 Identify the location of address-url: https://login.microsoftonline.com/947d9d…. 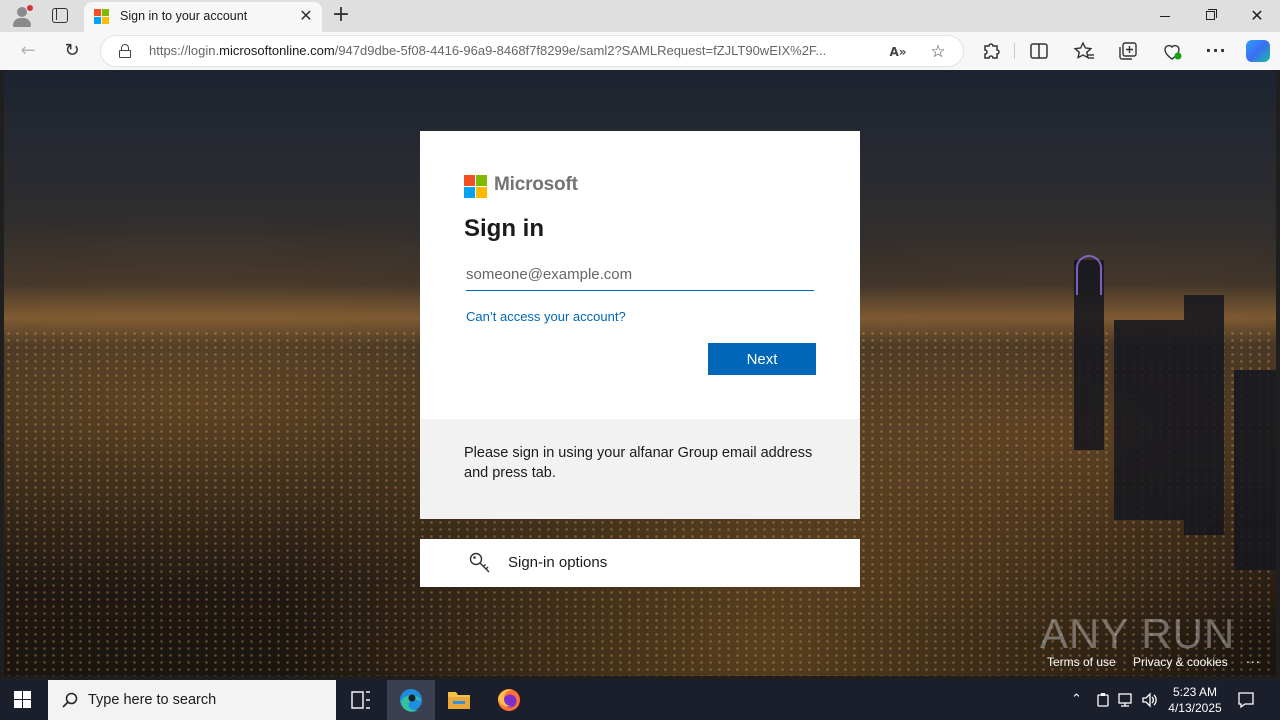
(487, 50).